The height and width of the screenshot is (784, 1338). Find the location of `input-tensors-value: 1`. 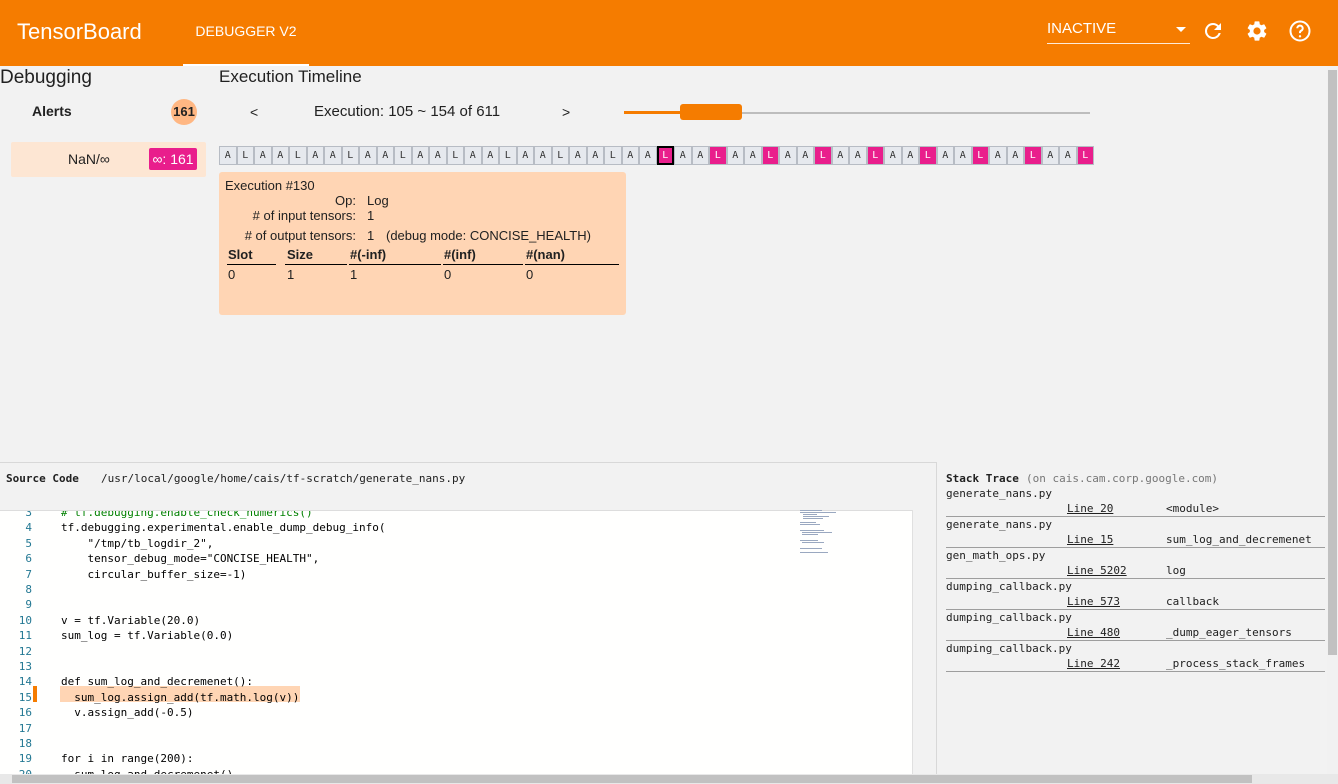

input-tensors-value: 1 is located at coordinates (371, 215).